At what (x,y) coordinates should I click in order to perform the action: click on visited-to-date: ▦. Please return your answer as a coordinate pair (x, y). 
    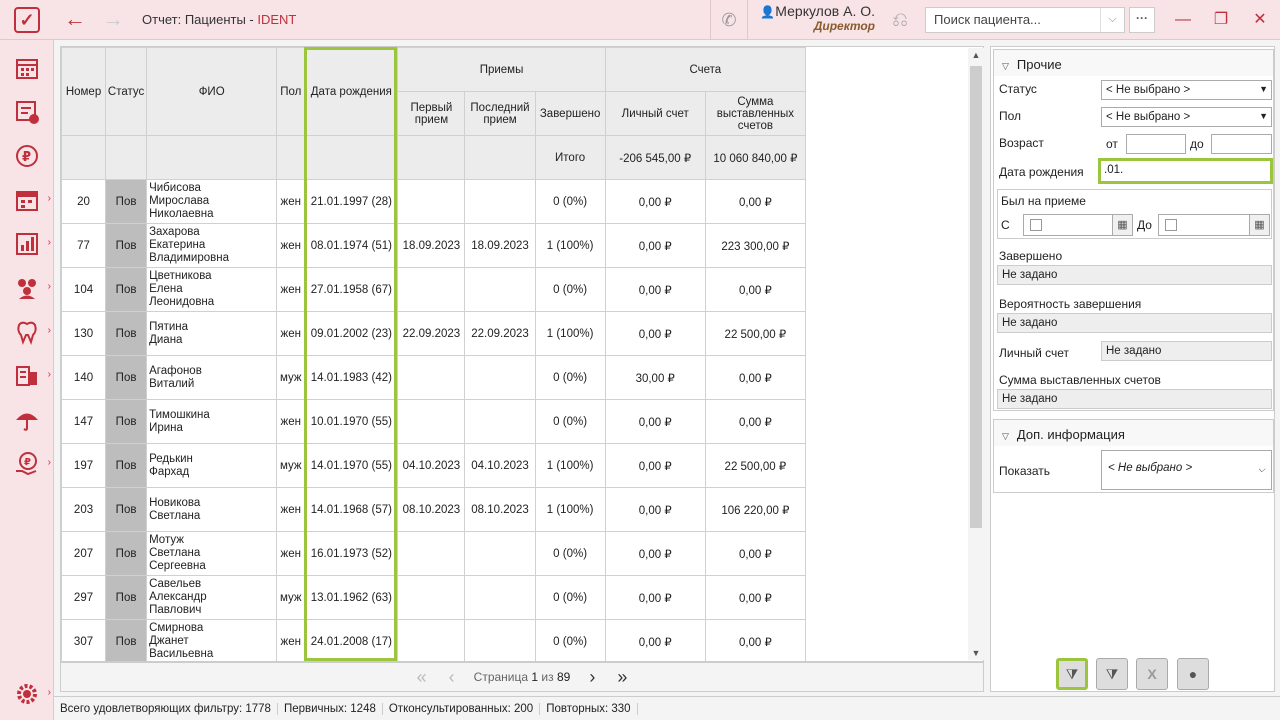
    Looking at the image, I should click on (1214, 225).